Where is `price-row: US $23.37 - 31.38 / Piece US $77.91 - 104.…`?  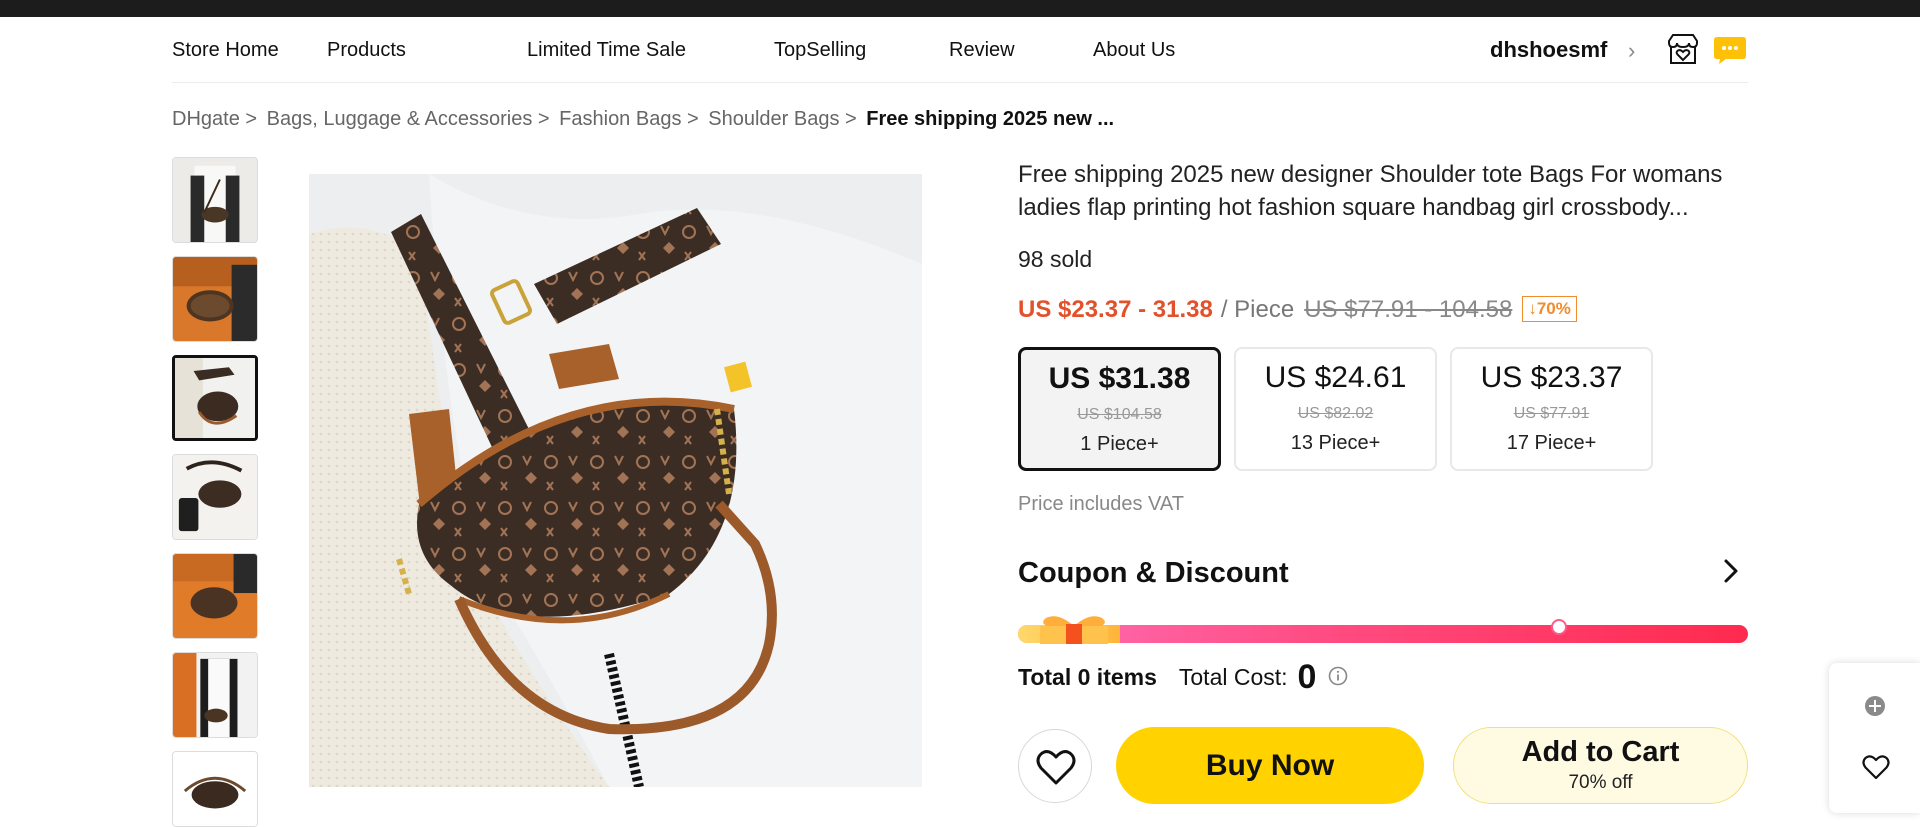
price-row: US $23.37 - 31.38 / Piece US $77.91 - 104.… is located at coordinates (1297, 312).